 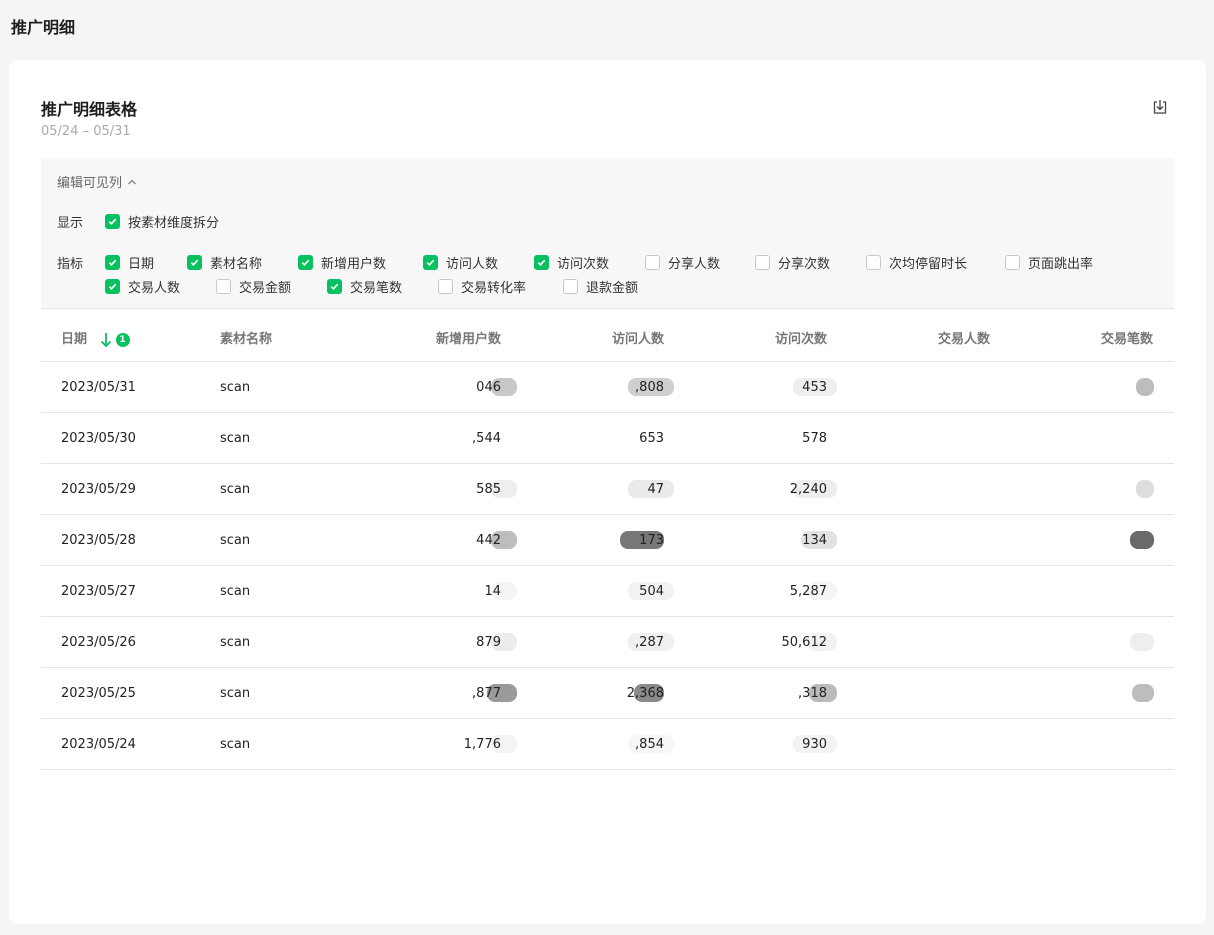 I want to click on cell-new-users: 585, so click(x=488, y=489).